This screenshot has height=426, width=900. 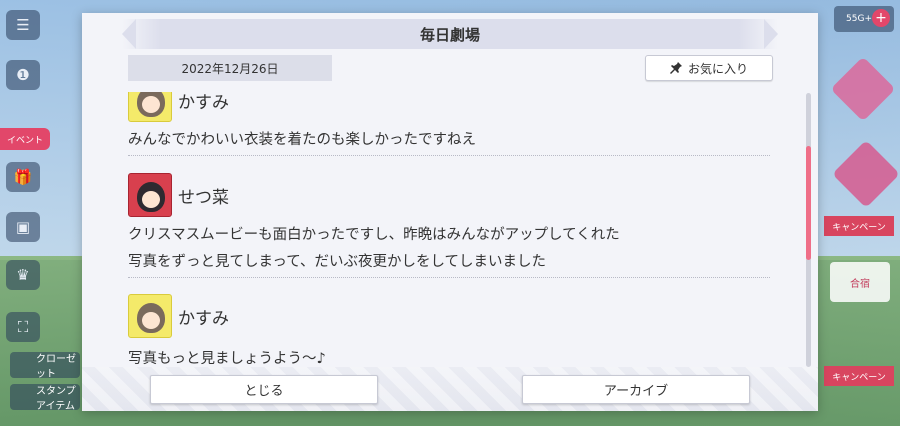 What do you see at coordinates (881, 18) in the screenshot?
I see `plus-icon: +` at bounding box center [881, 18].